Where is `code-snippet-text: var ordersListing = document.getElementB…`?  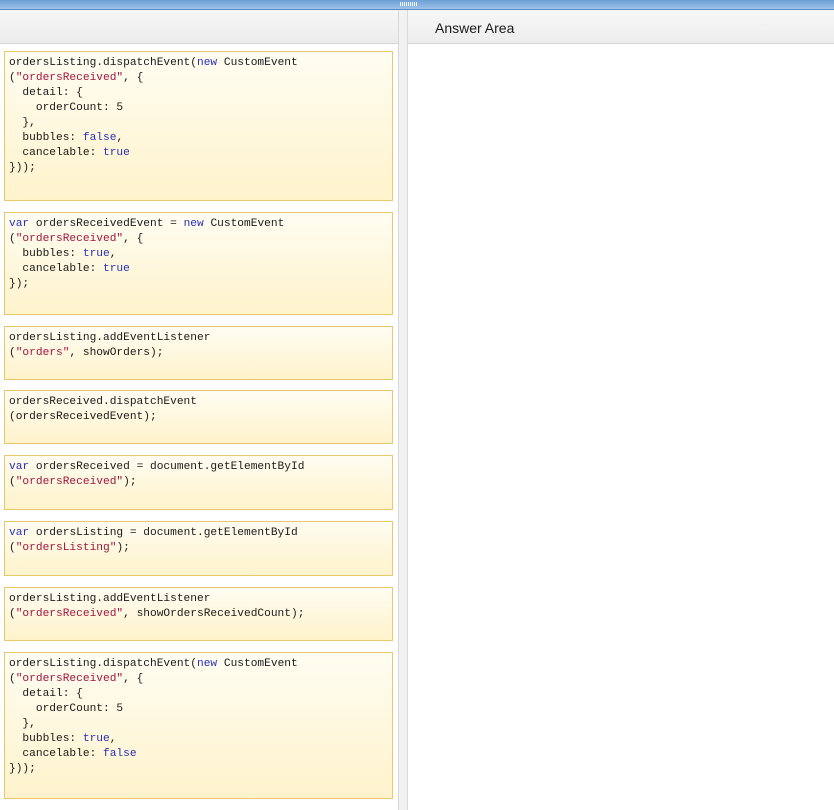
code-snippet-text: var ordersListing = document.getElementB… is located at coordinates (200, 541).